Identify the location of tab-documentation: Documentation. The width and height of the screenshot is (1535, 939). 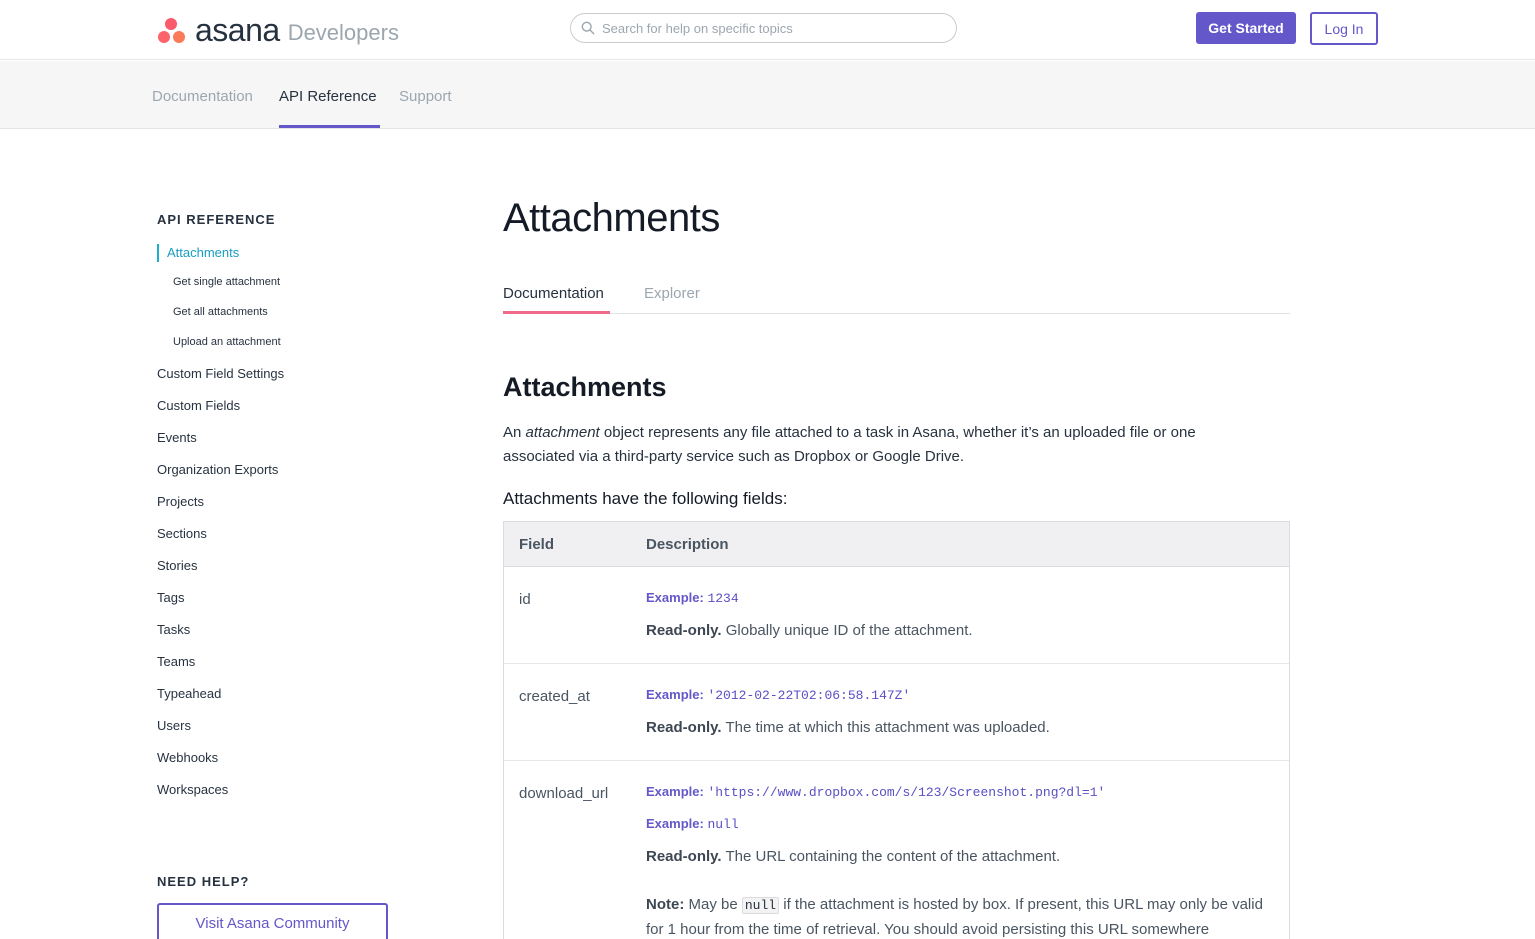
(553, 293).